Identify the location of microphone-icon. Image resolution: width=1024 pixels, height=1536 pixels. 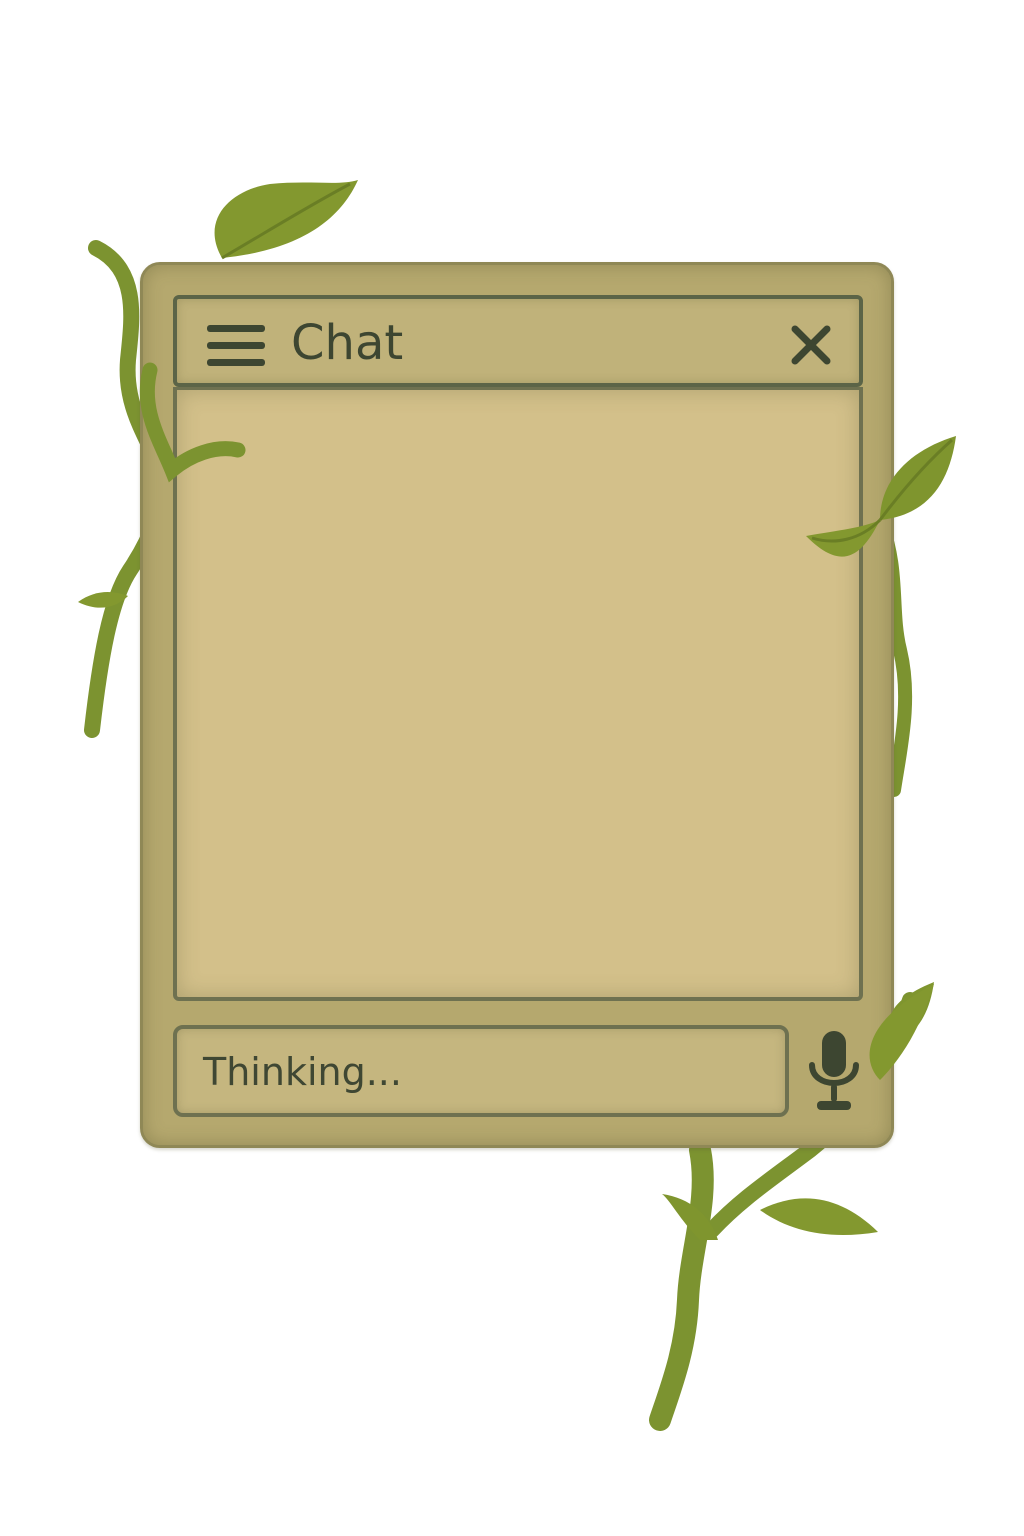
(834, 1071).